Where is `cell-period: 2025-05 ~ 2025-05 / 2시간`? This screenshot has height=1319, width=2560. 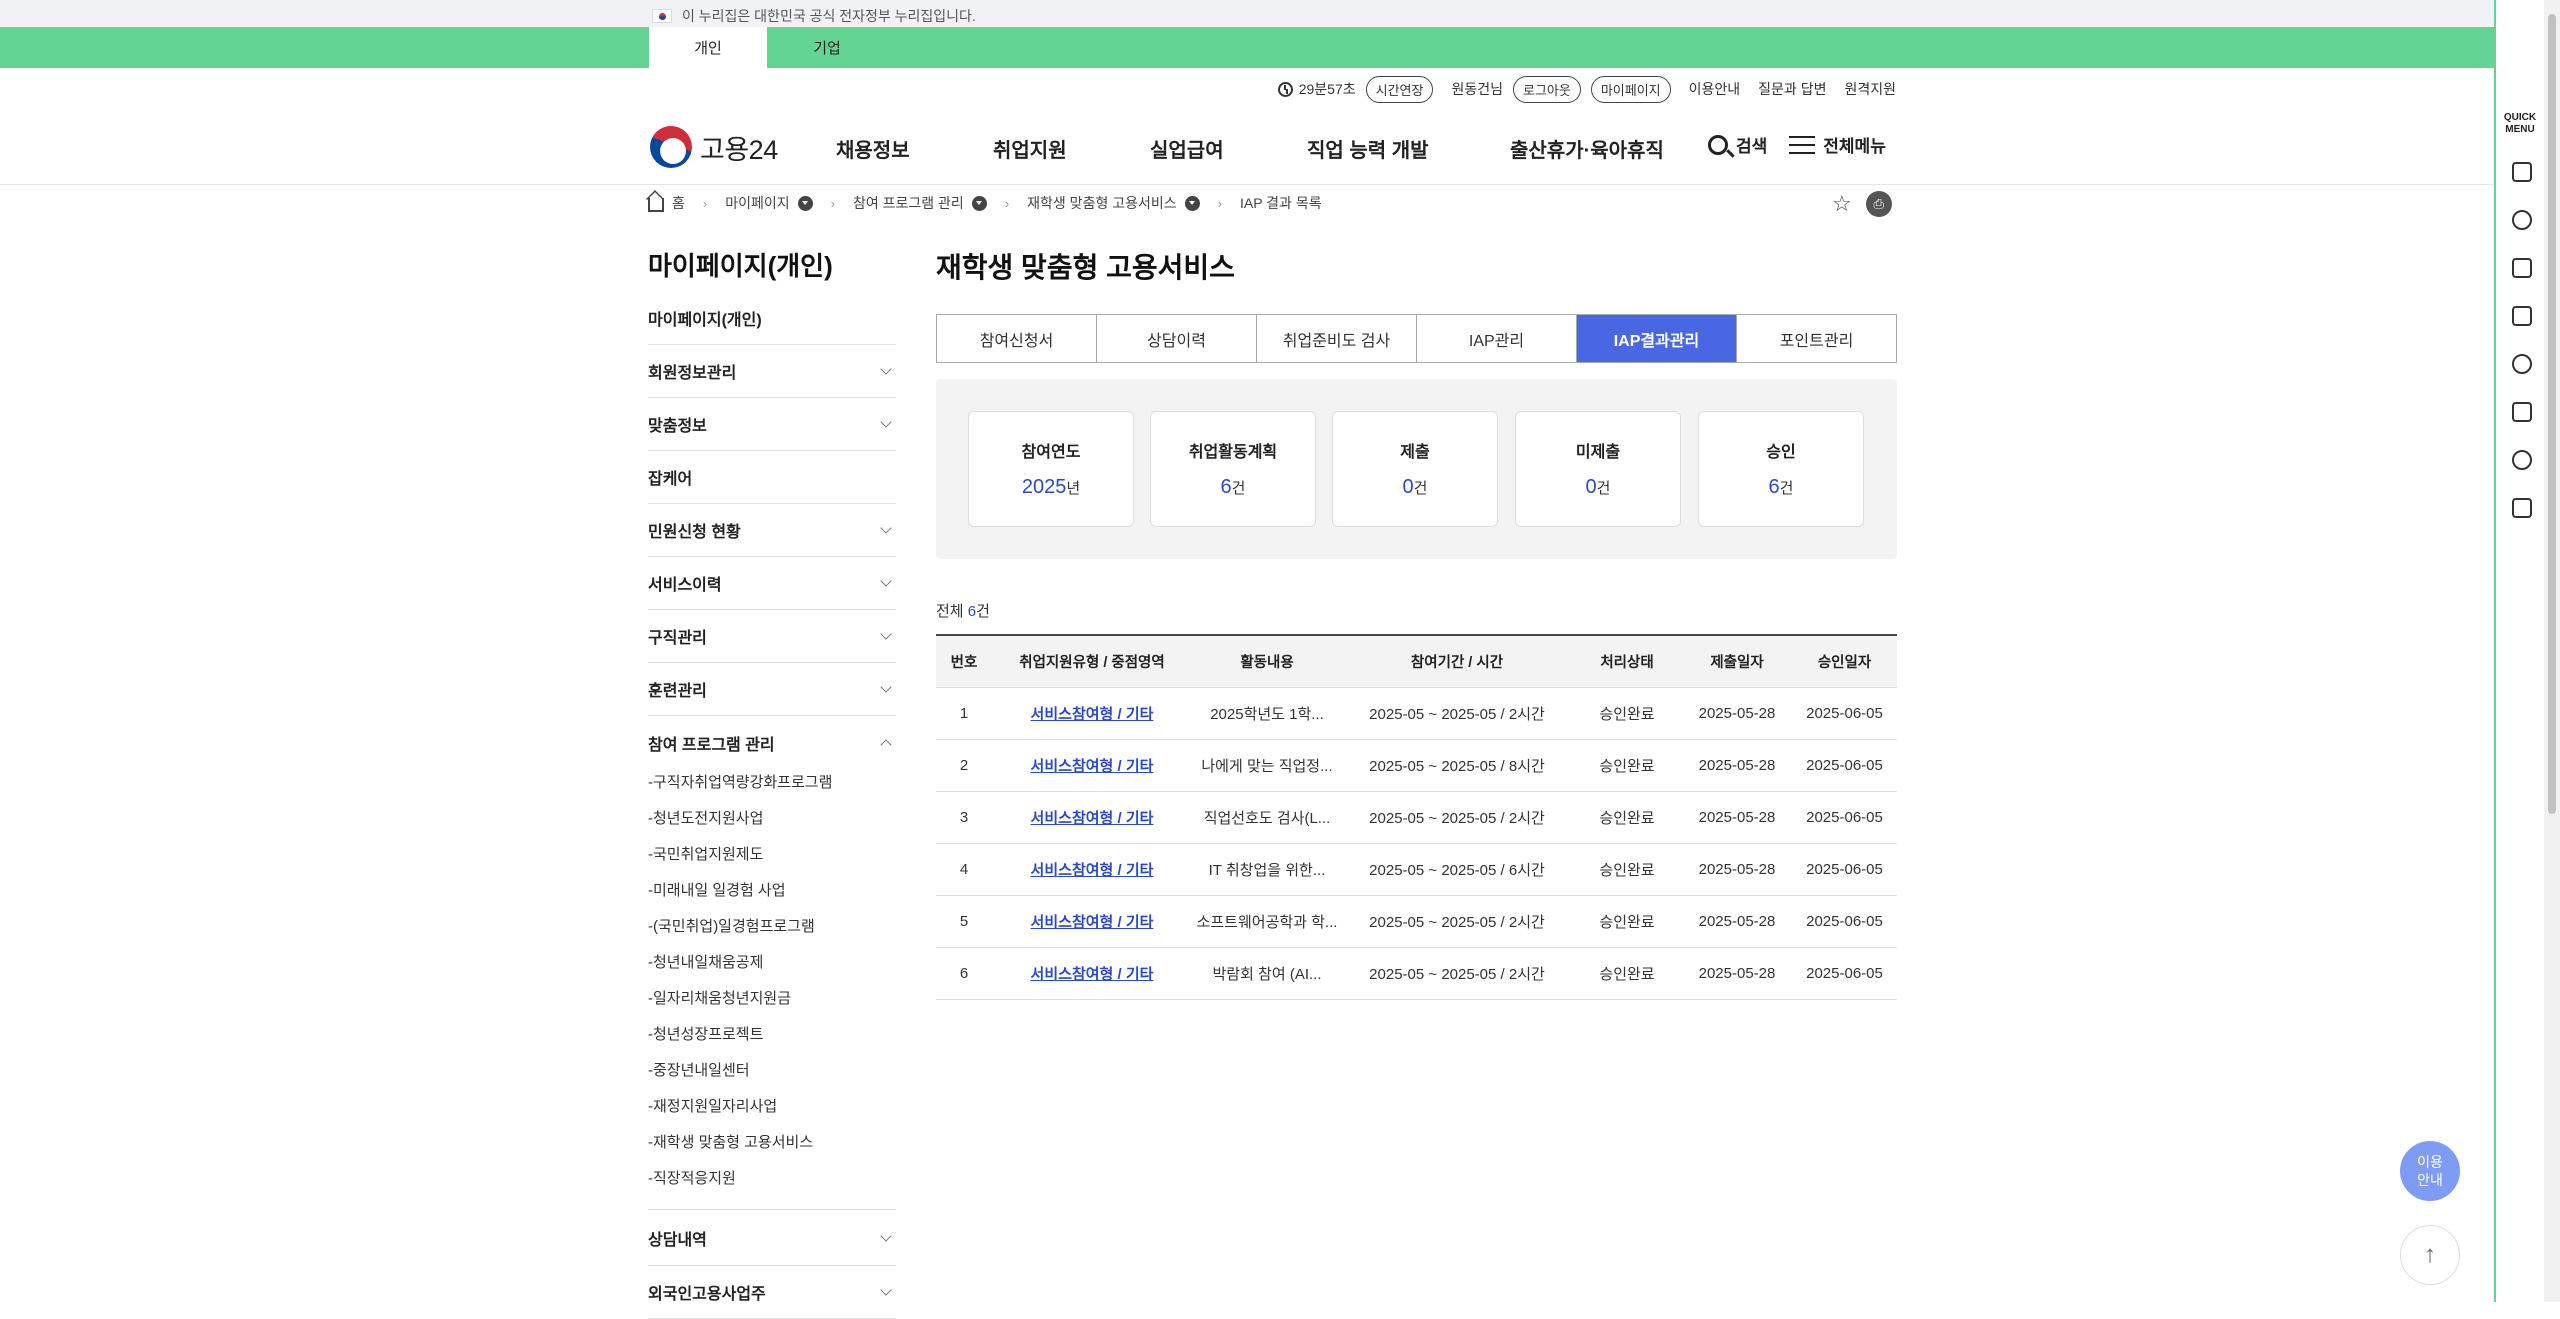
cell-period: 2025-05 ~ 2025-05 / 2시간 is located at coordinates (1457, 921).